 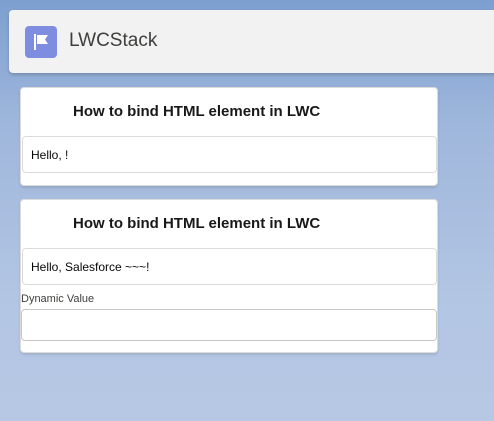 I want to click on app-title: LWCStack, so click(x=113, y=40).